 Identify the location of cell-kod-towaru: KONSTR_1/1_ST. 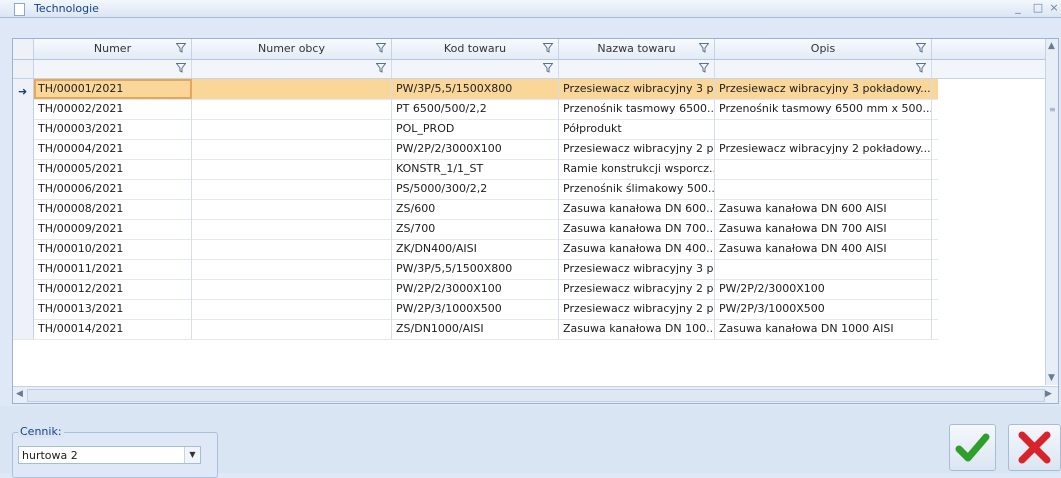
(475, 169).